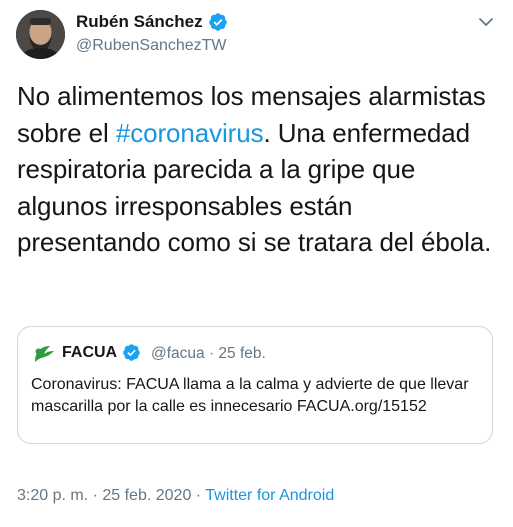 This screenshot has height=527, width=513. Describe the element at coordinates (269, 495) in the screenshot. I see `tweet-source-link: Twitter for Android` at that location.